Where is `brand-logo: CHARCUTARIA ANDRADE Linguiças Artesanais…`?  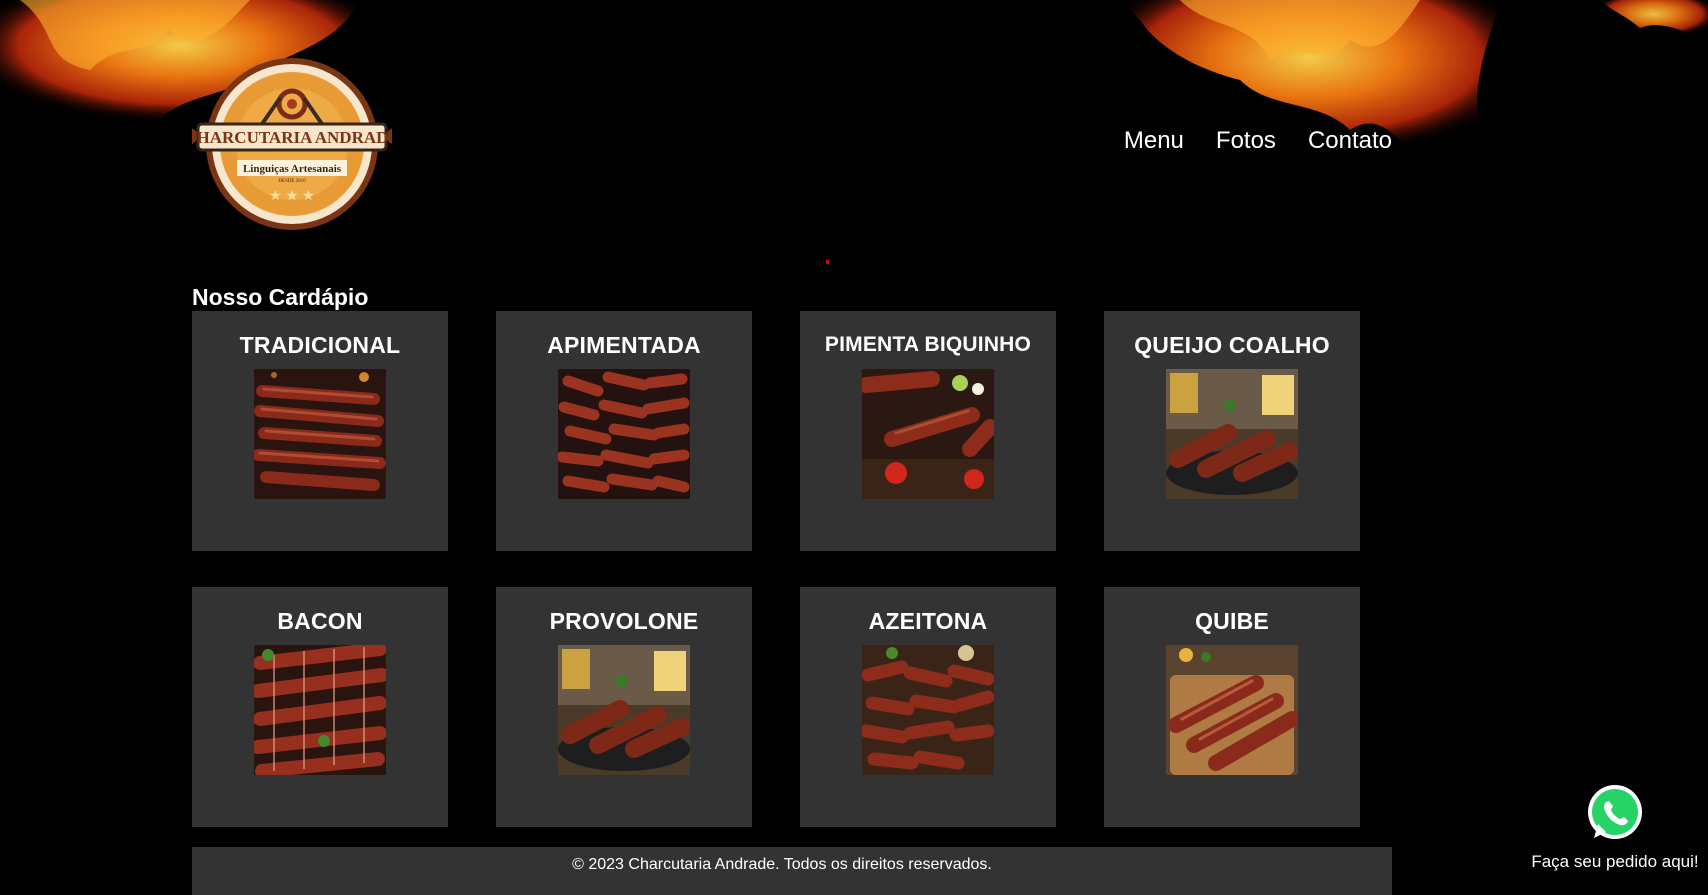 brand-logo: CHARCUTARIA ANDRADE Linguiças Artesanais… is located at coordinates (292, 144).